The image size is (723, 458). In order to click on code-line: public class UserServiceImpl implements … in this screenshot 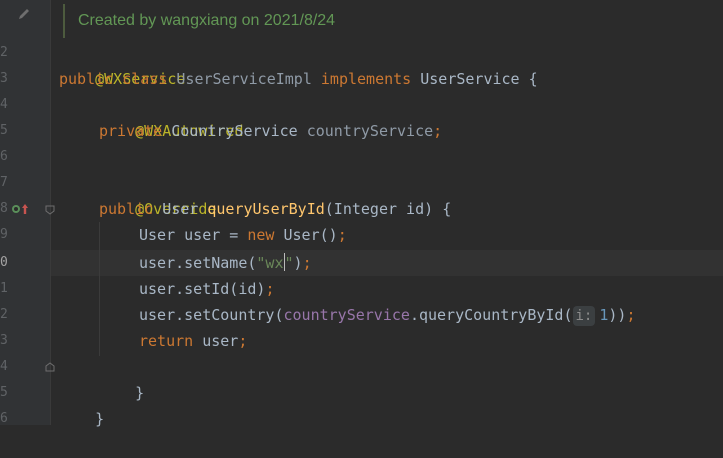, I will do `click(298, 79)`.